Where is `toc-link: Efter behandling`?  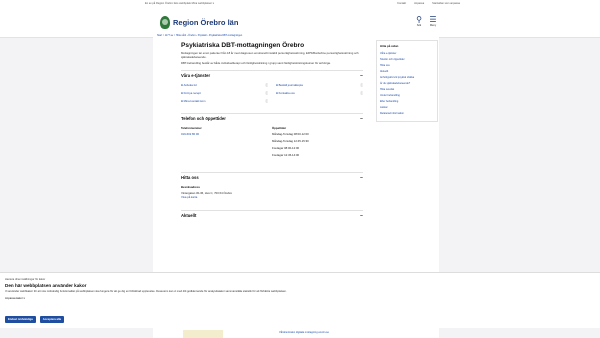 toc-link: Efter behandling is located at coordinates (407, 101).